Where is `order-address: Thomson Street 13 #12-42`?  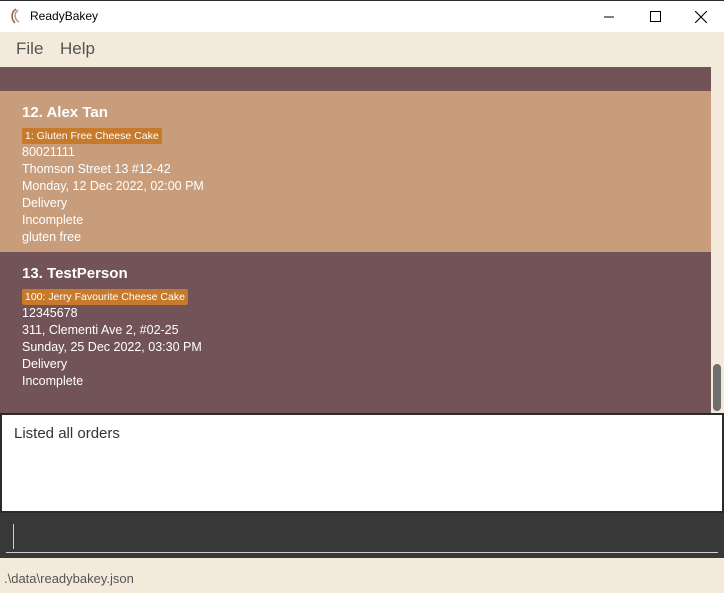
order-address: Thomson Street 13 #12-42 is located at coordinates (96, 169).